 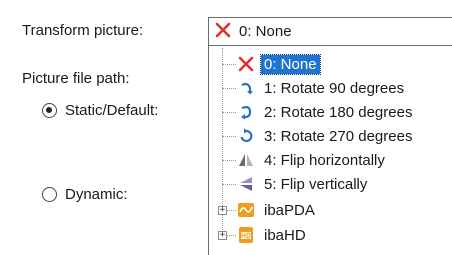 What do you see at coordinates (338, 136) in the screenshot?
I see `tree-item-label: 3: Rotate 270 degrees` at bounding box center [338, 136].